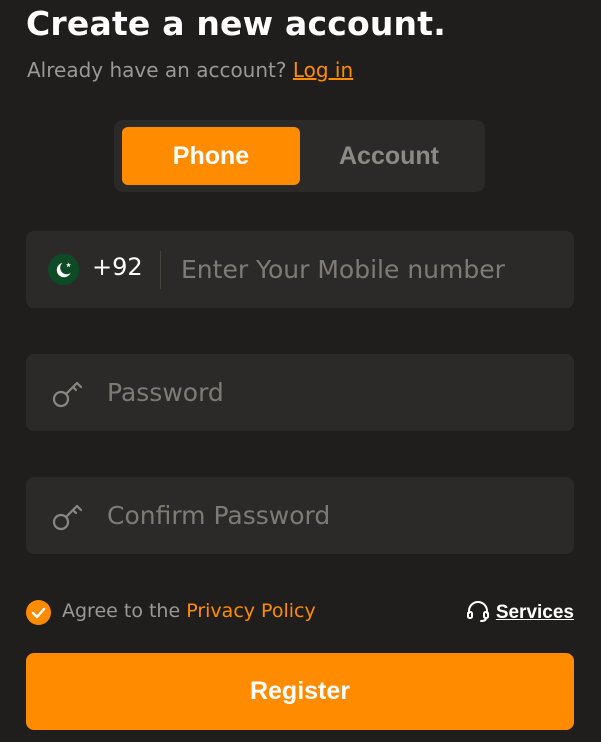 Image resolution: width=601 pixels, height=742 pixels. What do you see at coordinates (332, 392) in the screenshot?
I see `password-input` at bounding box center [332, 392].